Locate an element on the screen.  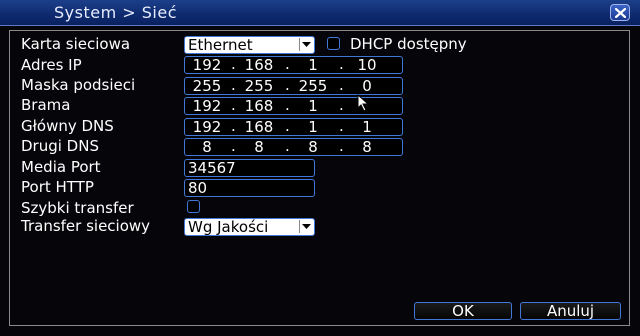
network-card-label: Karta sieciowa is located at coordinates (76, 44).